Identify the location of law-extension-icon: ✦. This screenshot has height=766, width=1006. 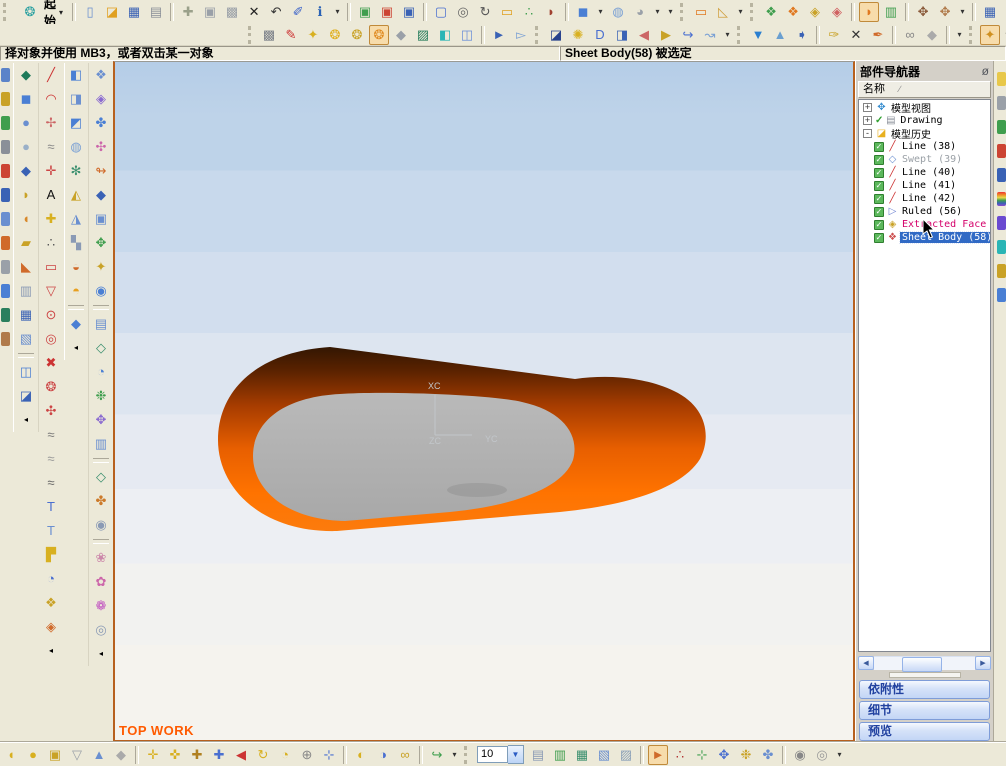
(101, 267).